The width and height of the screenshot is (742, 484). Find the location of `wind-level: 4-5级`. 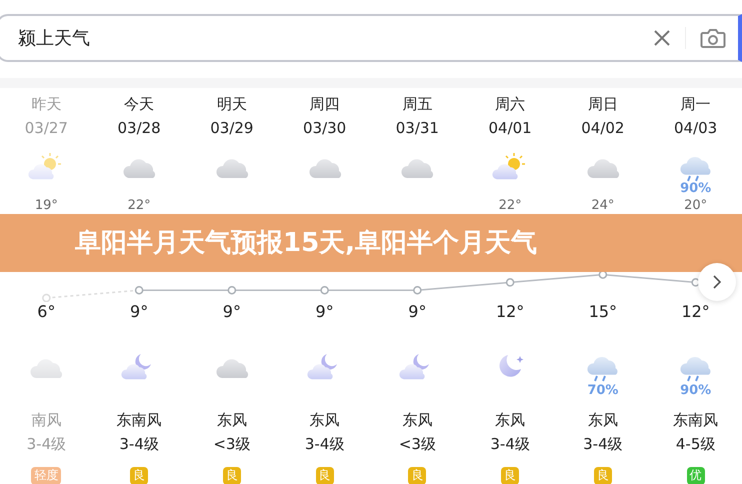

wind-level: 4-5级 is located at coordinates (696, 444).